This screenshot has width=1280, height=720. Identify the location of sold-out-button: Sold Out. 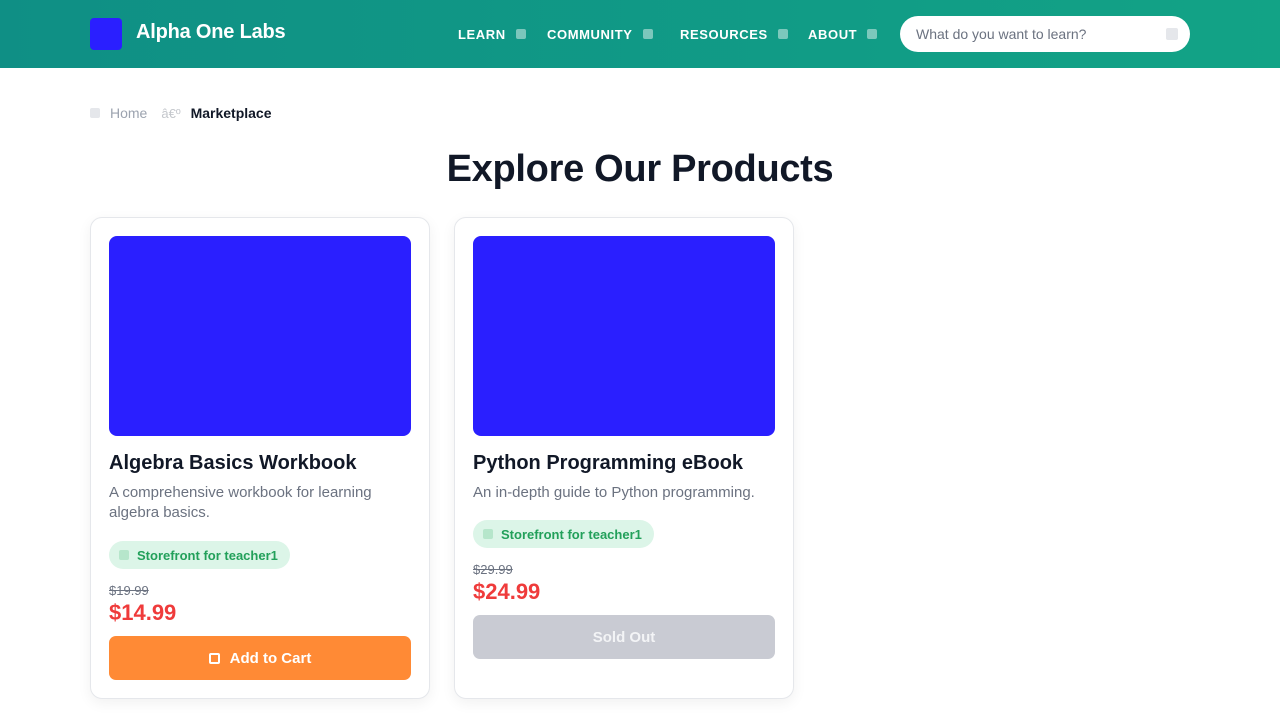
(624, 637).